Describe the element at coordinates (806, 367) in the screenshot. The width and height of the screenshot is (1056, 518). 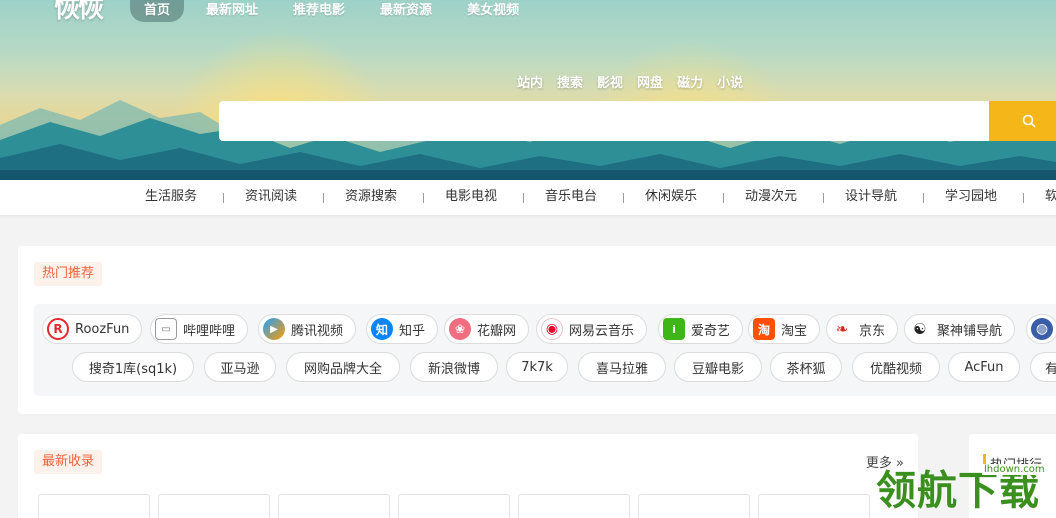
I see `link-chabeihu: 茶杯狐` at that location.